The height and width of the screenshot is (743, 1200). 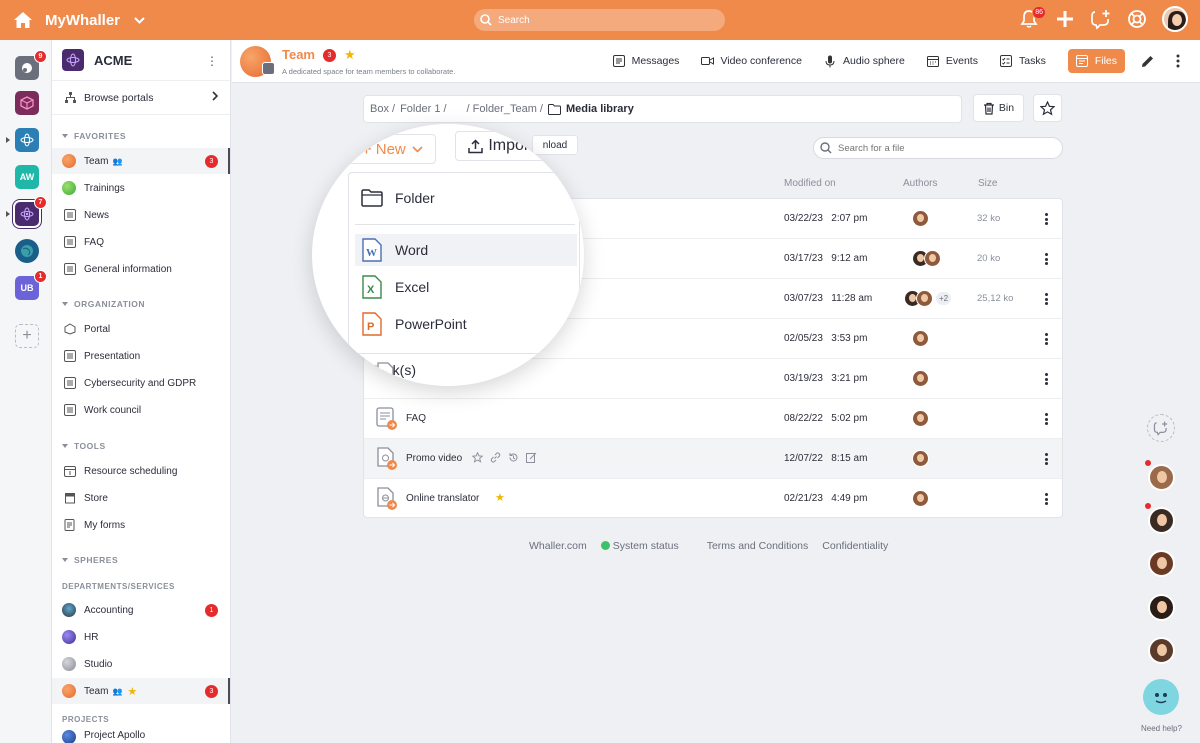 I want to click on chat-add-icon, so click(x=1101, y=19).